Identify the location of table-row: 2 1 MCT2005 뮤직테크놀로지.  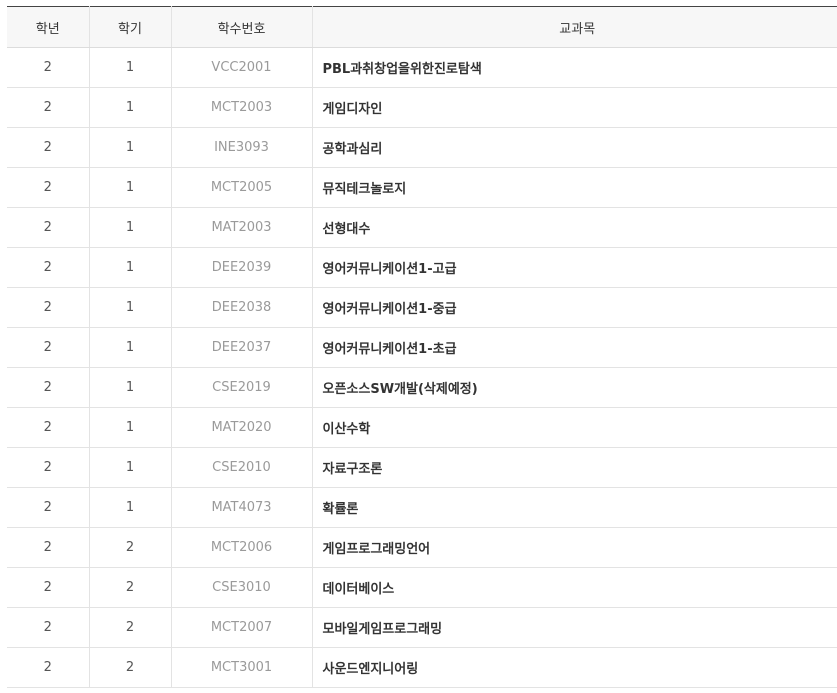
(422, 187).